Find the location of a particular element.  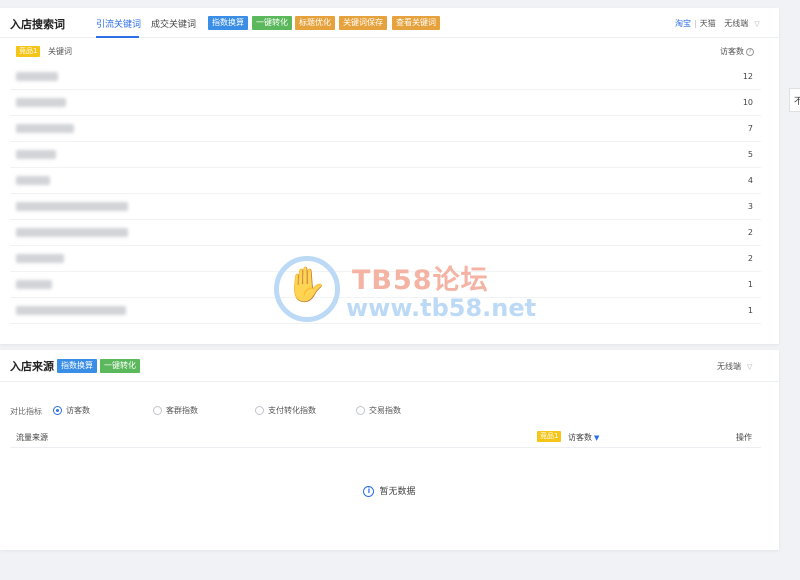

column-visits-label: 访客数 is located at coordinates (732, 51).